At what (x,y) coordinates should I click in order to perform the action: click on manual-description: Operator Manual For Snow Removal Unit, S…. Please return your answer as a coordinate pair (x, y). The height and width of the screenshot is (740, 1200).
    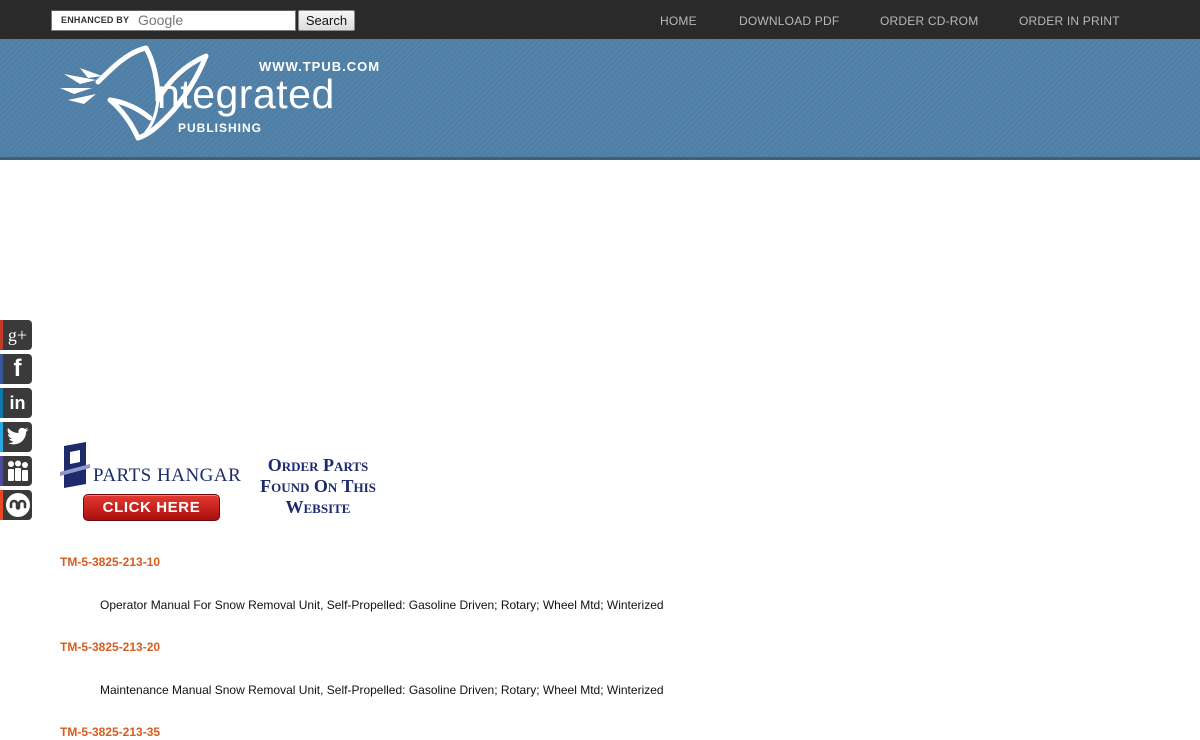
    Looking at the image, I should click on (382, 605).